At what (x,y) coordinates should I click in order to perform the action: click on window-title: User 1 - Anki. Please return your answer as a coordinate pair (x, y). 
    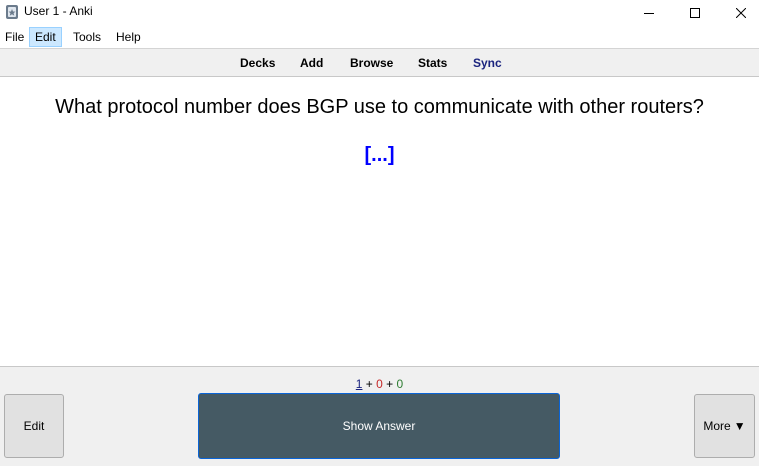
    Looking at the image, I should click on (58, 11).